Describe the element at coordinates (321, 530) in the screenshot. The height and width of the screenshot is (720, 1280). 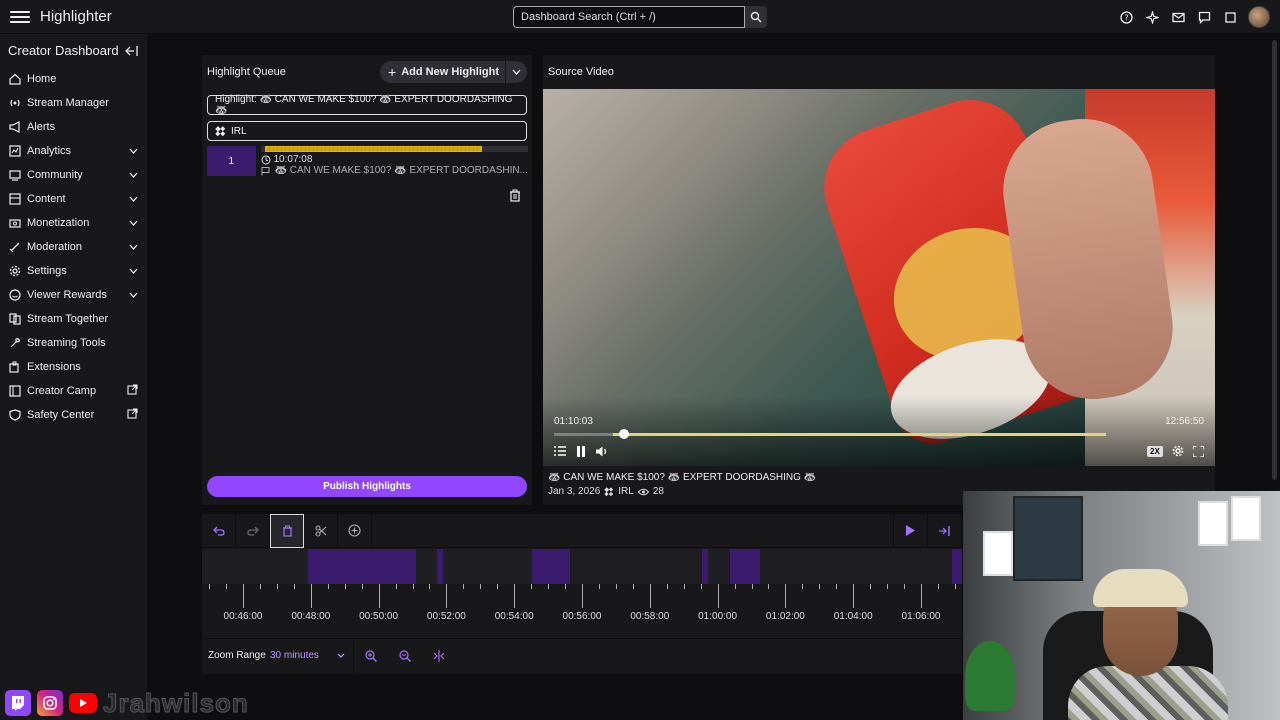
I see `cut-button` at that location.